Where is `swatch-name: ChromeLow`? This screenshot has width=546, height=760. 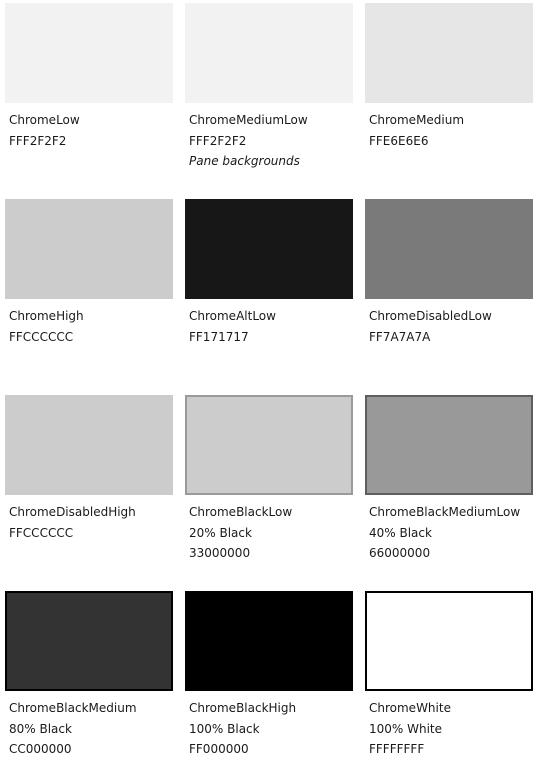 swatch-name: ChromeLow is located at coordinates (44, 120).